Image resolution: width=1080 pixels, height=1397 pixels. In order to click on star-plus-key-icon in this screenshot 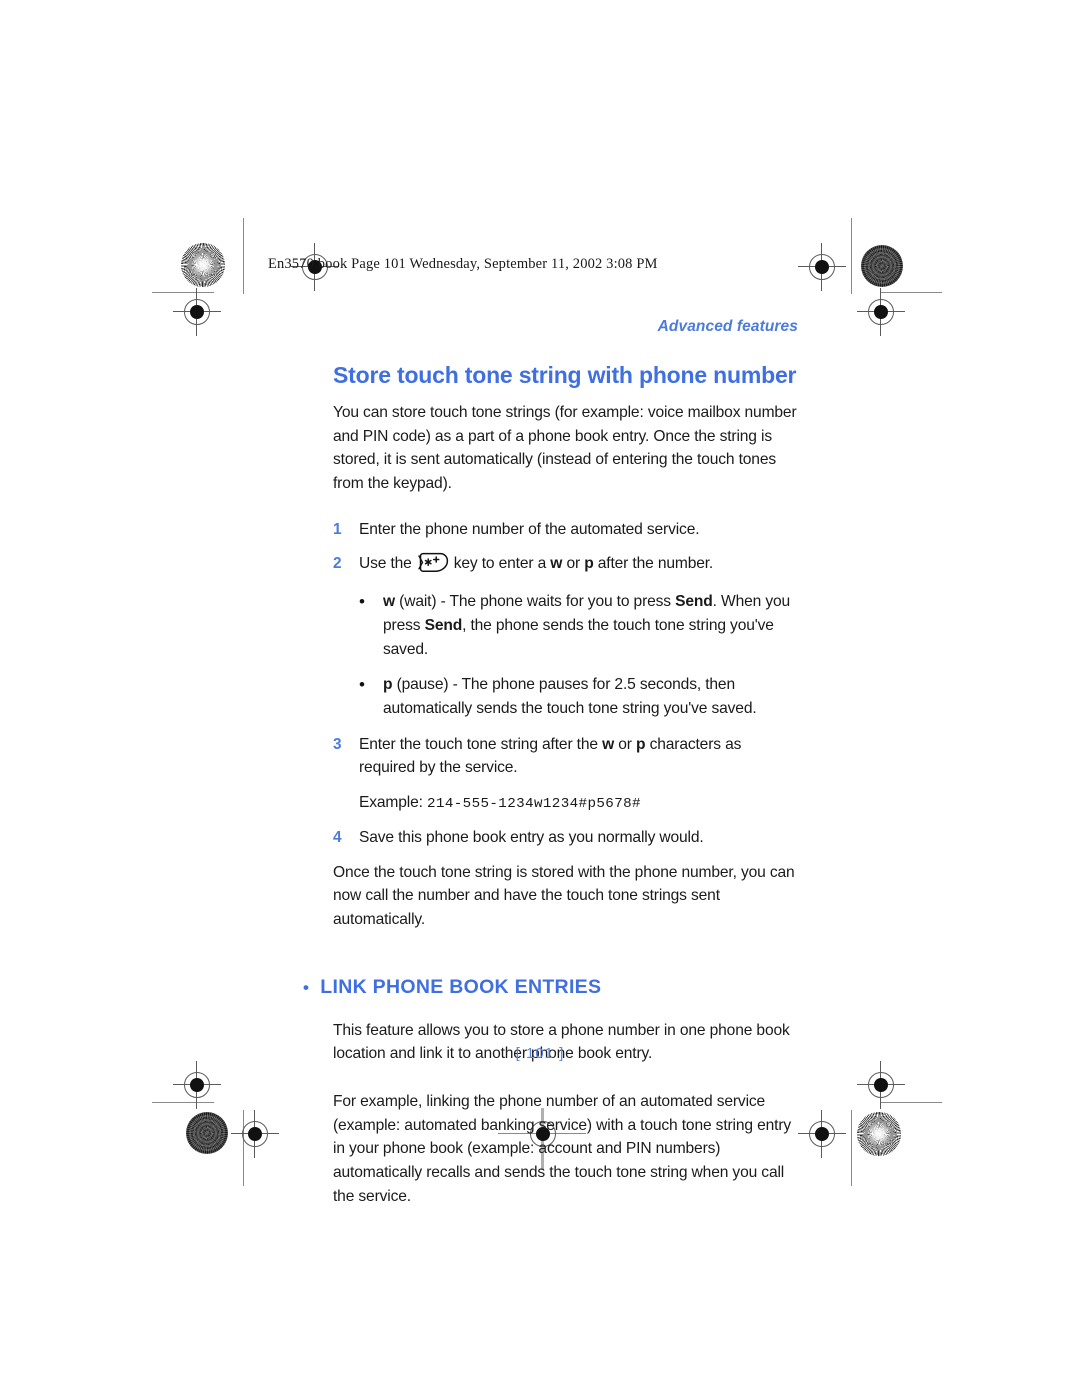, I will do `click(433, 562)`.